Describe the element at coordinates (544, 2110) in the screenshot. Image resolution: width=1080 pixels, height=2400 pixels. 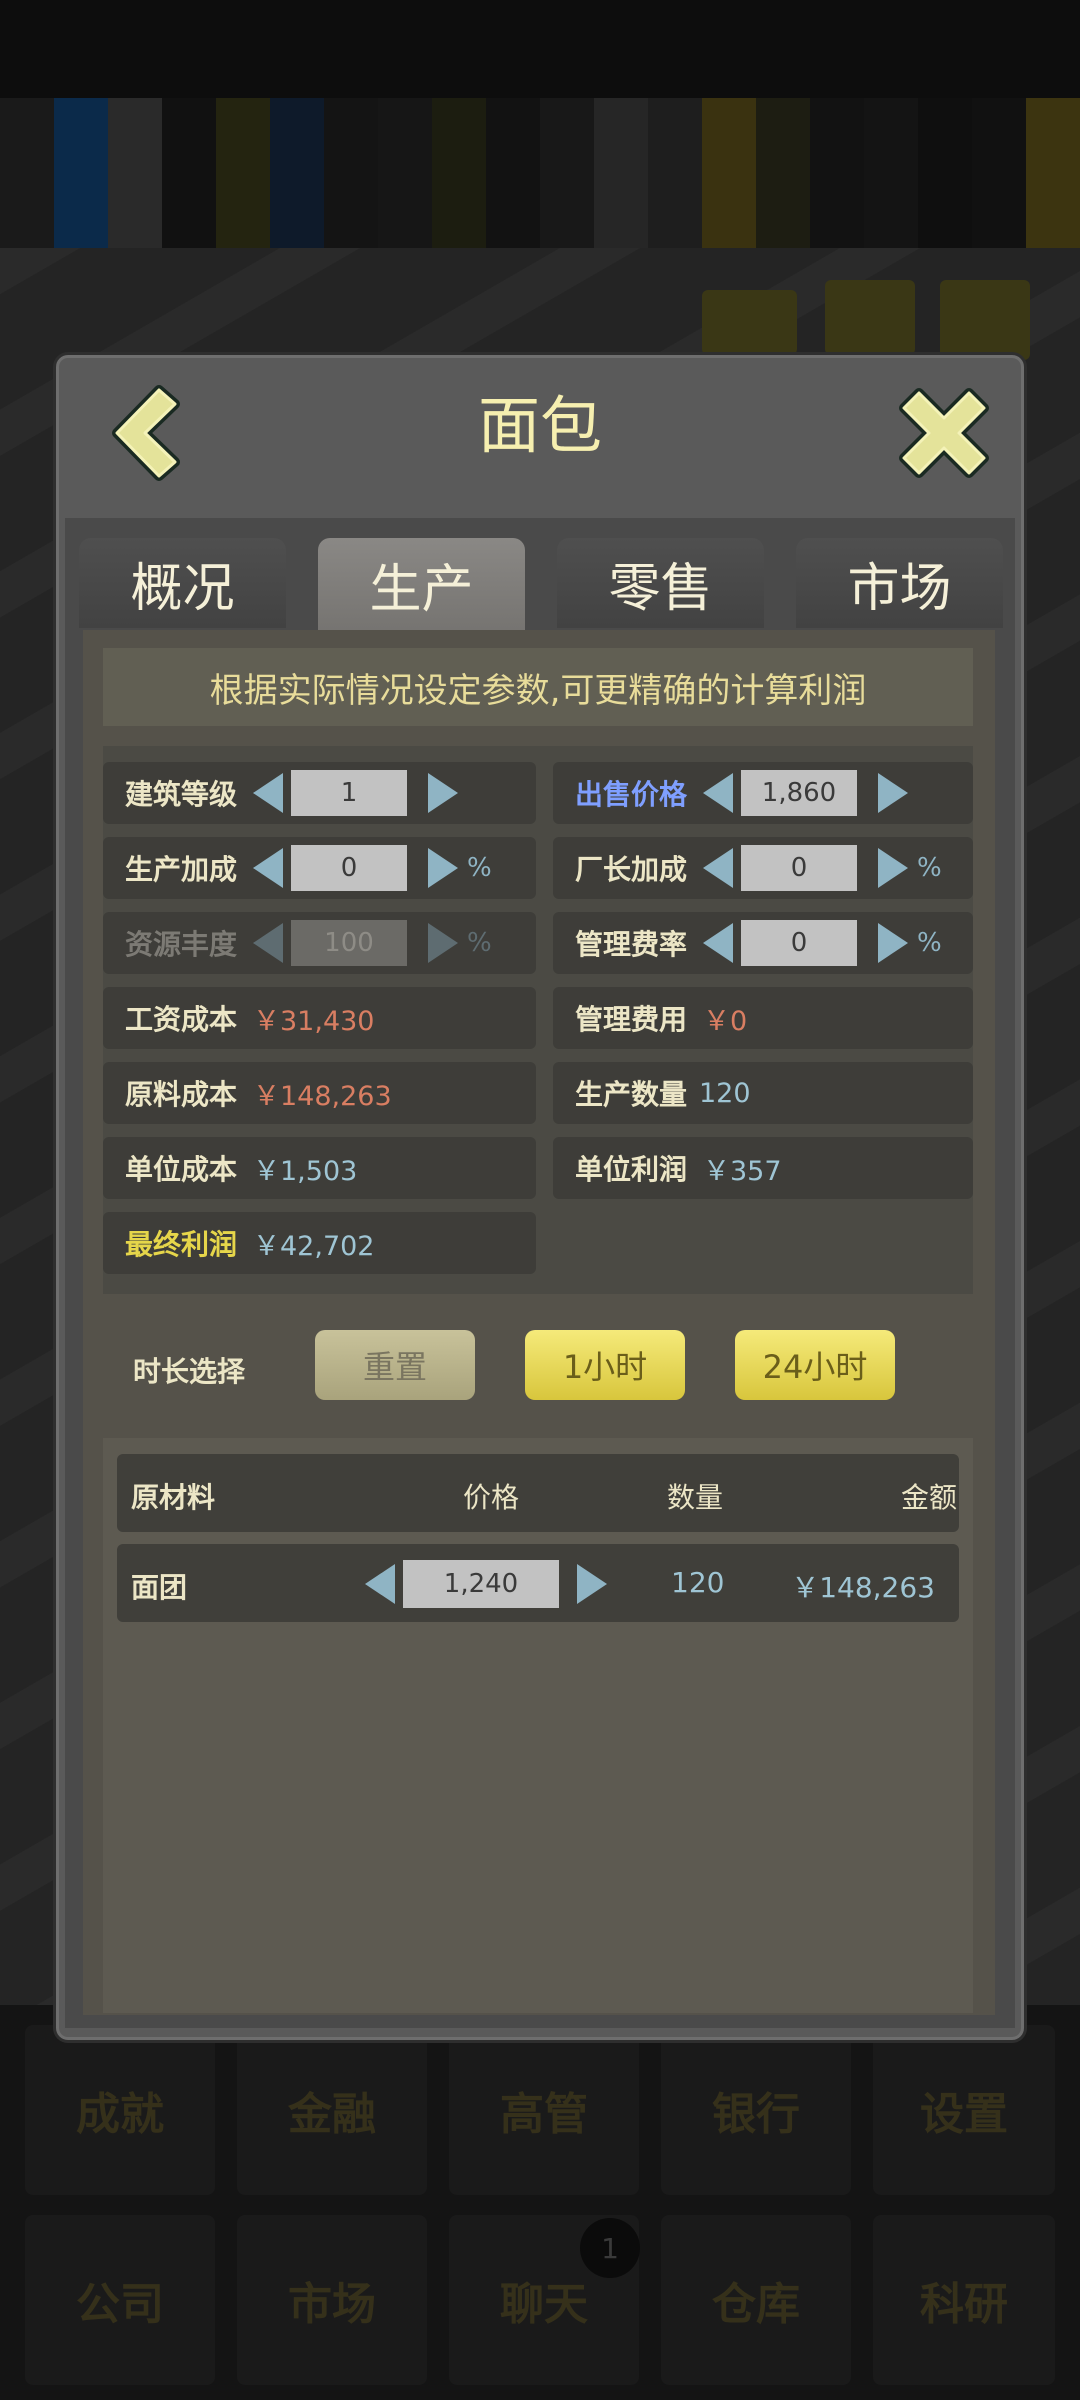
I see `nav-executives: 高管` at that location.